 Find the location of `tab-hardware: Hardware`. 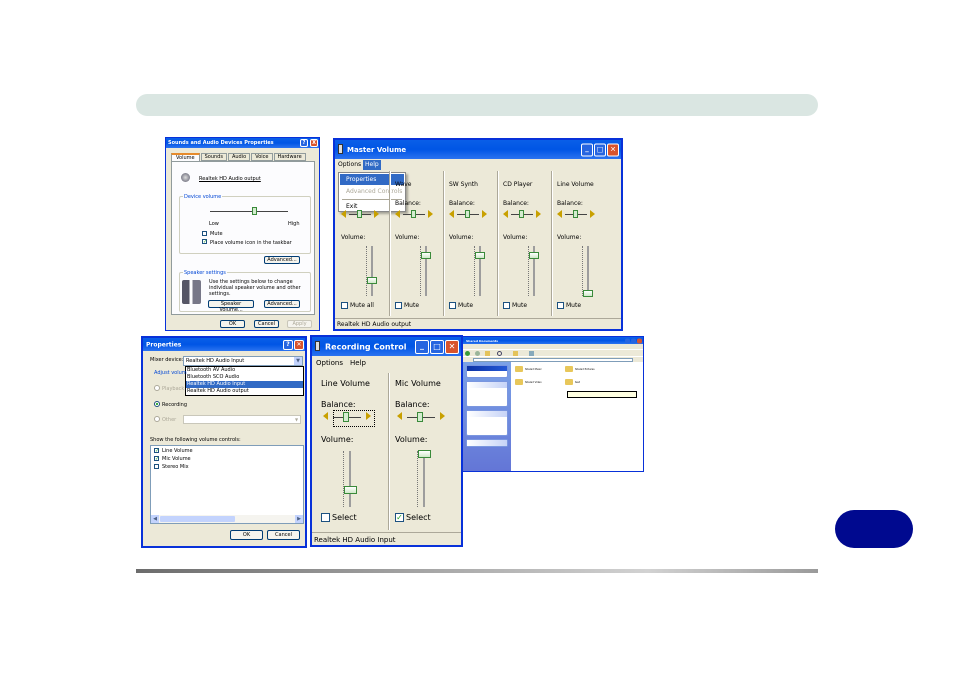

tab-hardware: Hardware is located at coordinates (289, 157).